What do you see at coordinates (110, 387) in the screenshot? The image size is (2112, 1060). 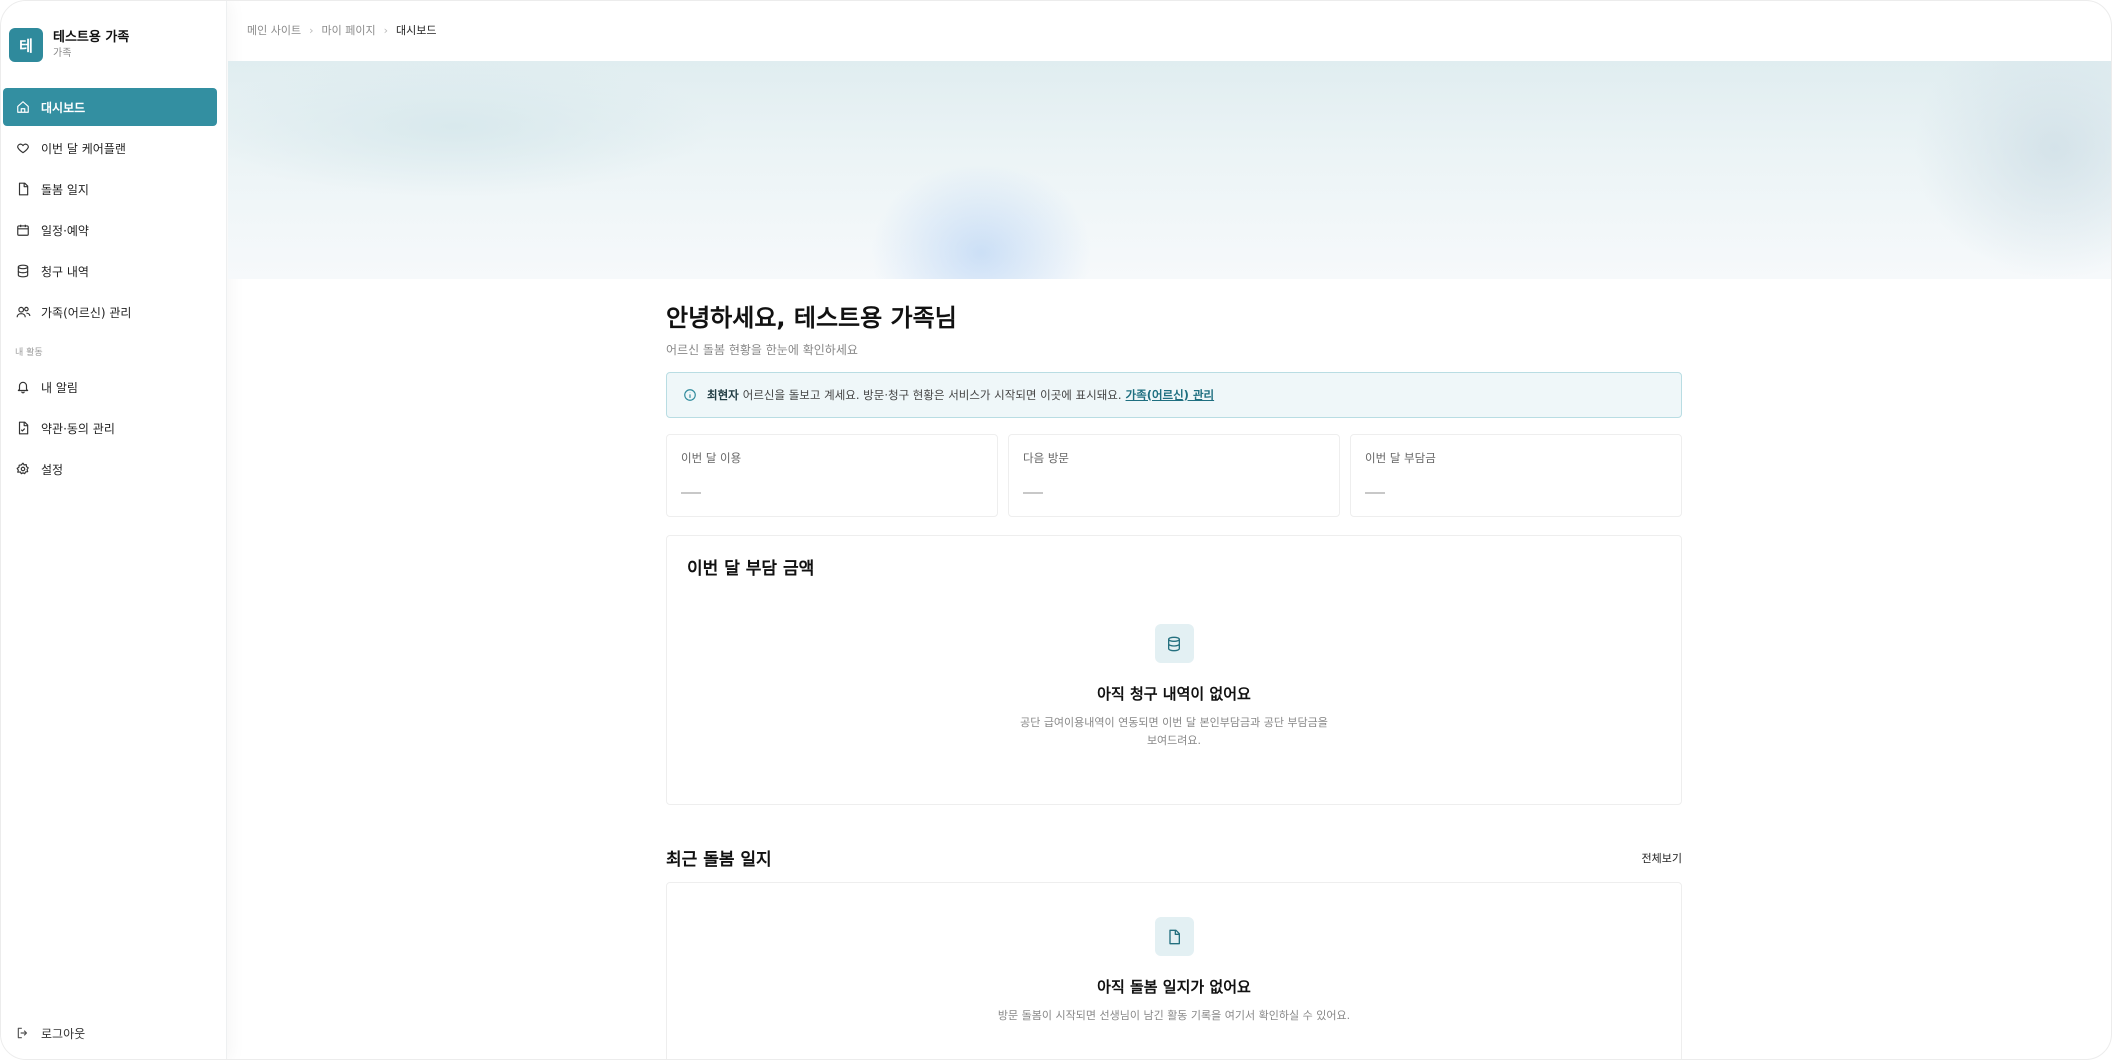 I see `sidebar-item-notifications: 내 알림` at bounding box center [110, 387].